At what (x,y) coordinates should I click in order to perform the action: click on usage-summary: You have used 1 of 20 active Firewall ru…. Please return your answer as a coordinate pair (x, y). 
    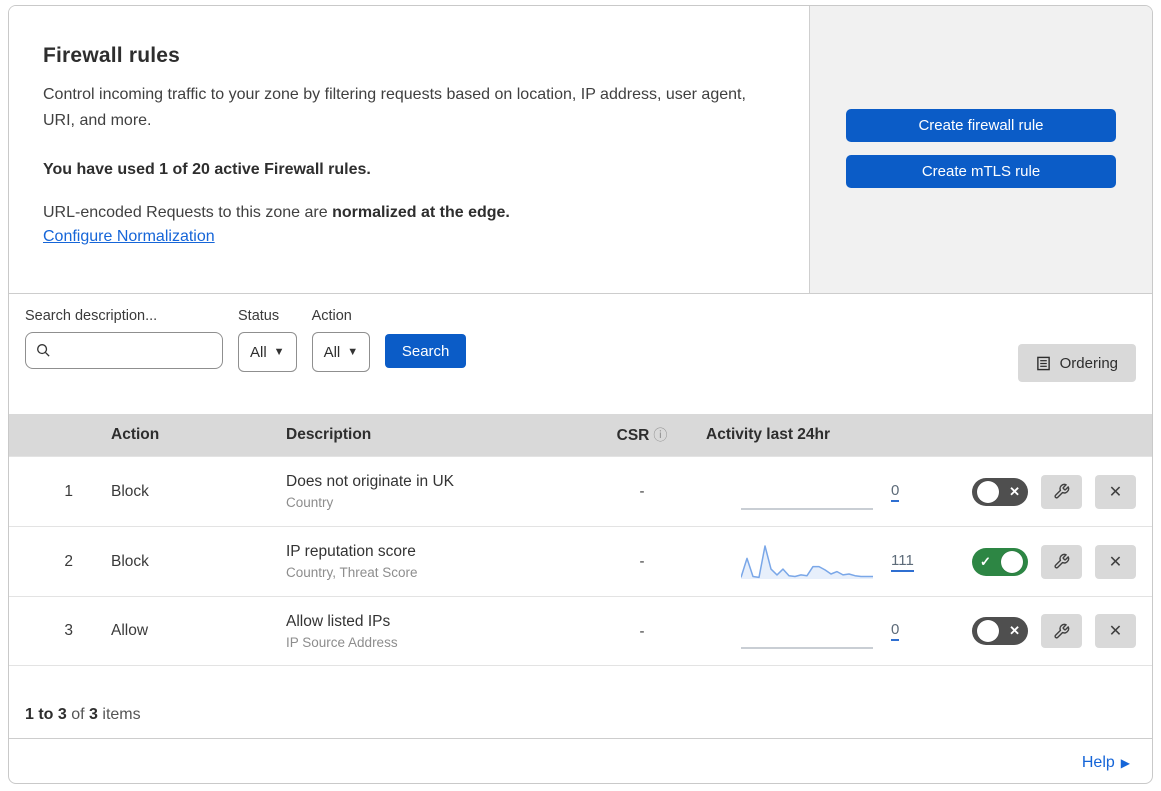
    Looking at the image, I should click on (207, 169).